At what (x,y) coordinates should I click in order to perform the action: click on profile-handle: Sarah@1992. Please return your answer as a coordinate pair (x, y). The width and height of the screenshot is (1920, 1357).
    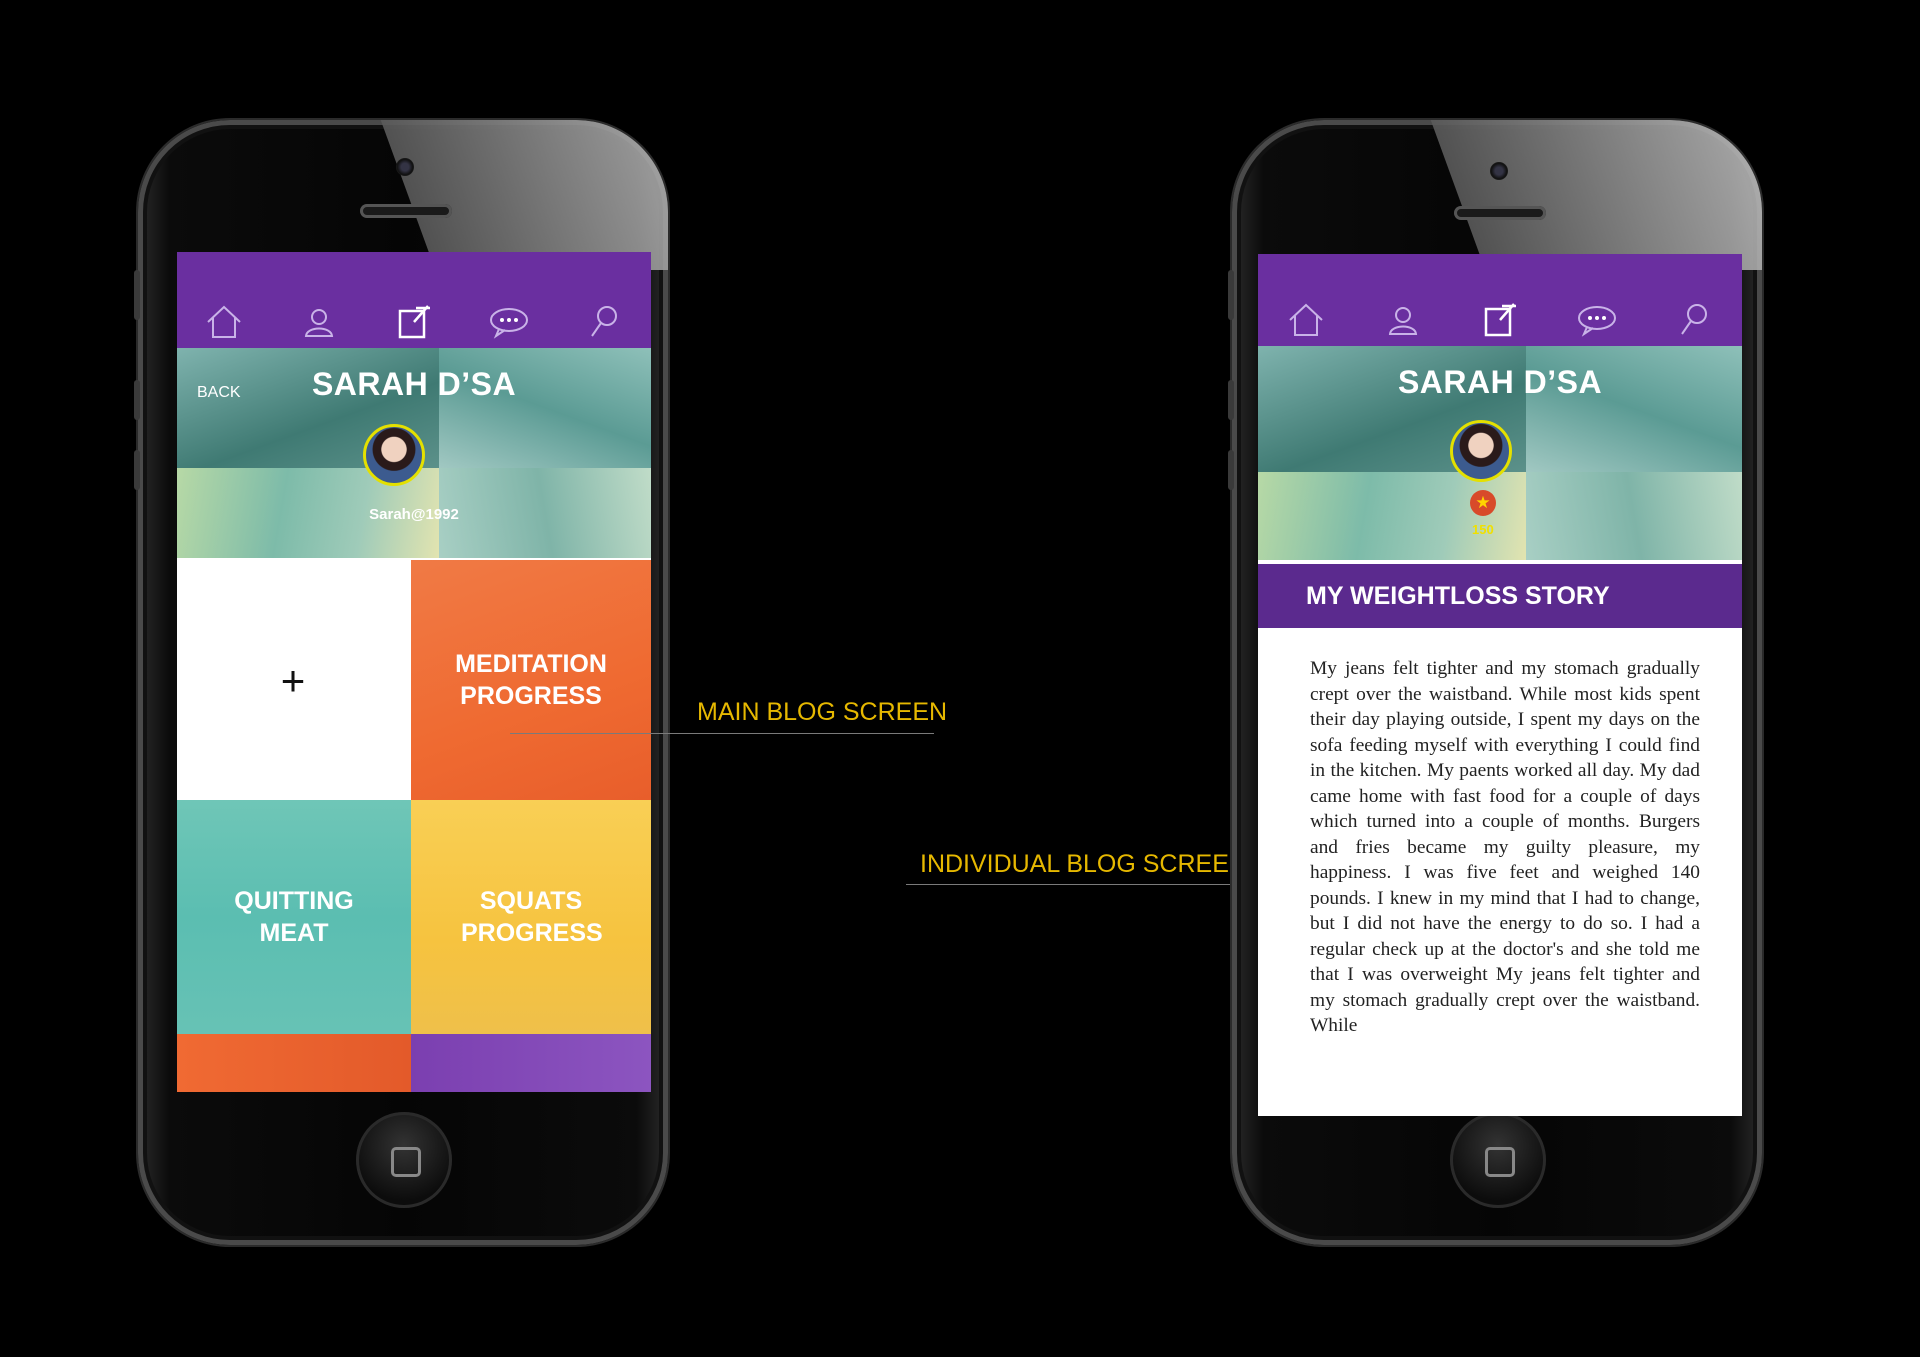
    Looking at the image, I should click on (414, 514).